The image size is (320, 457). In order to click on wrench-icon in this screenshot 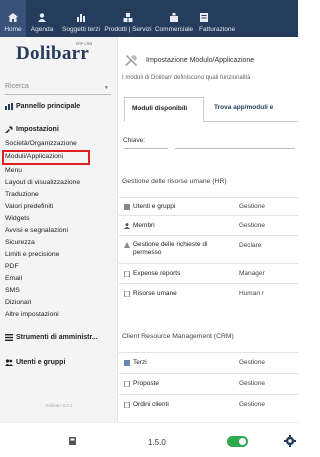, I will do `click(9, 129)`.